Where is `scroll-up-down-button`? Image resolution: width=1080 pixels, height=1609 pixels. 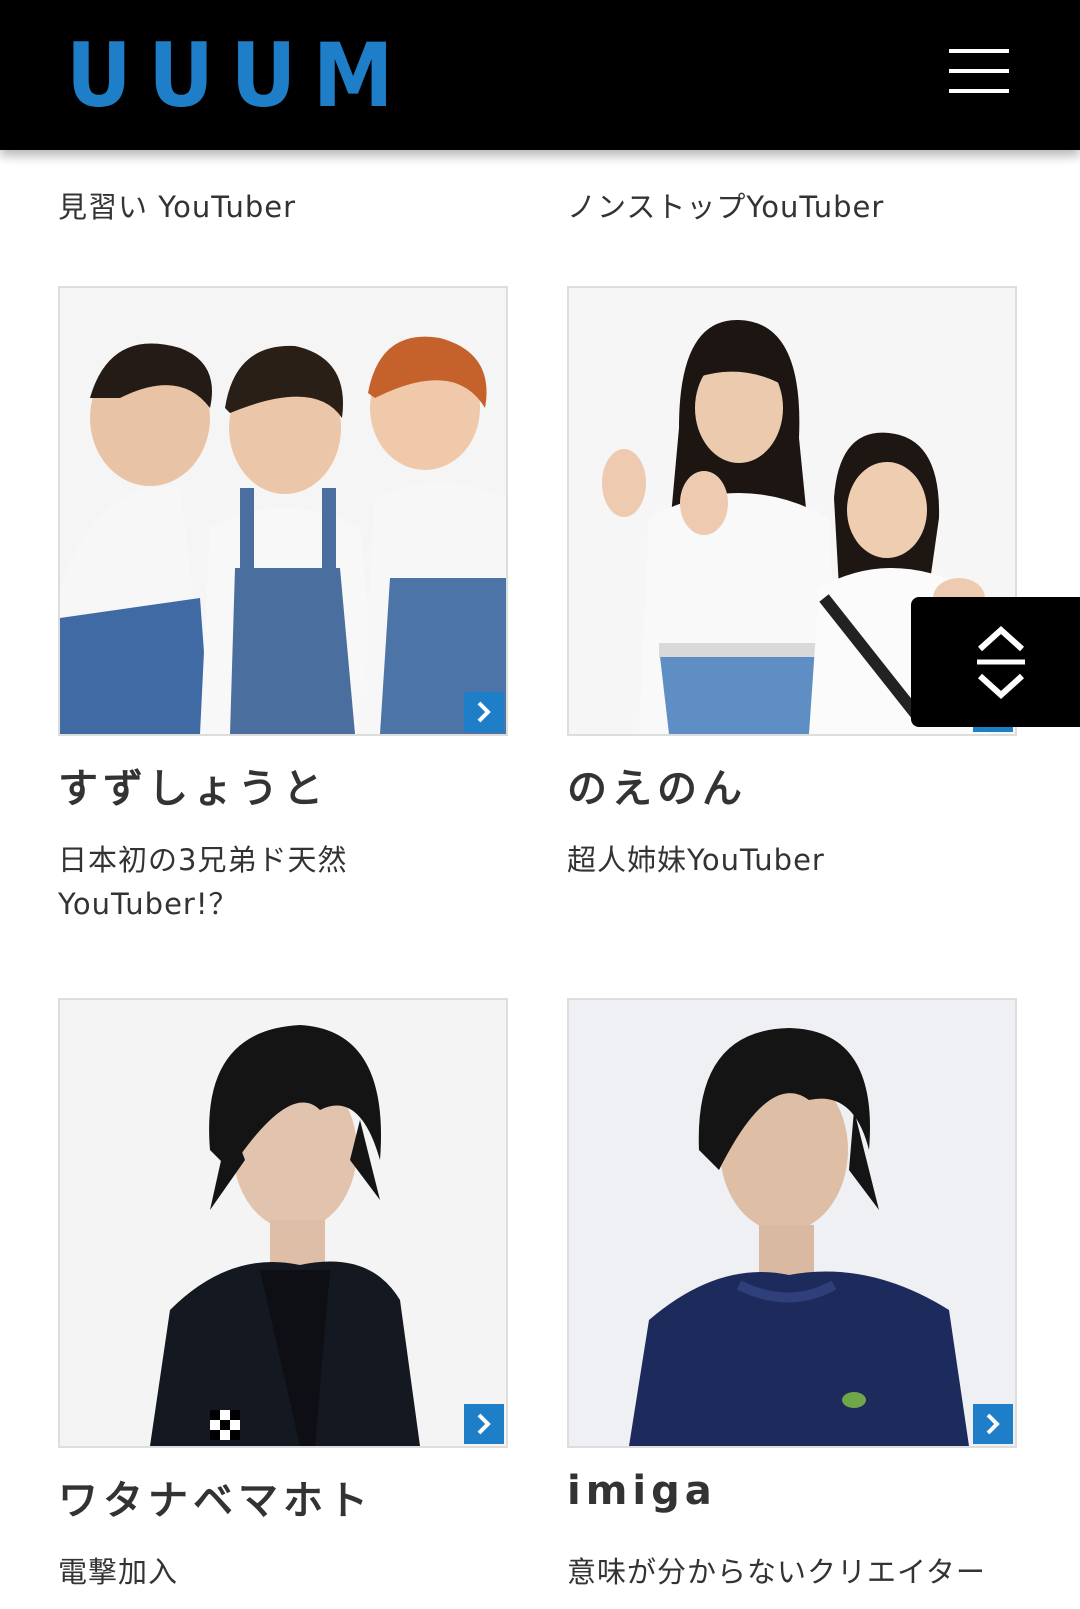 scroll-up-down-button is located at coordinates (995, 662).